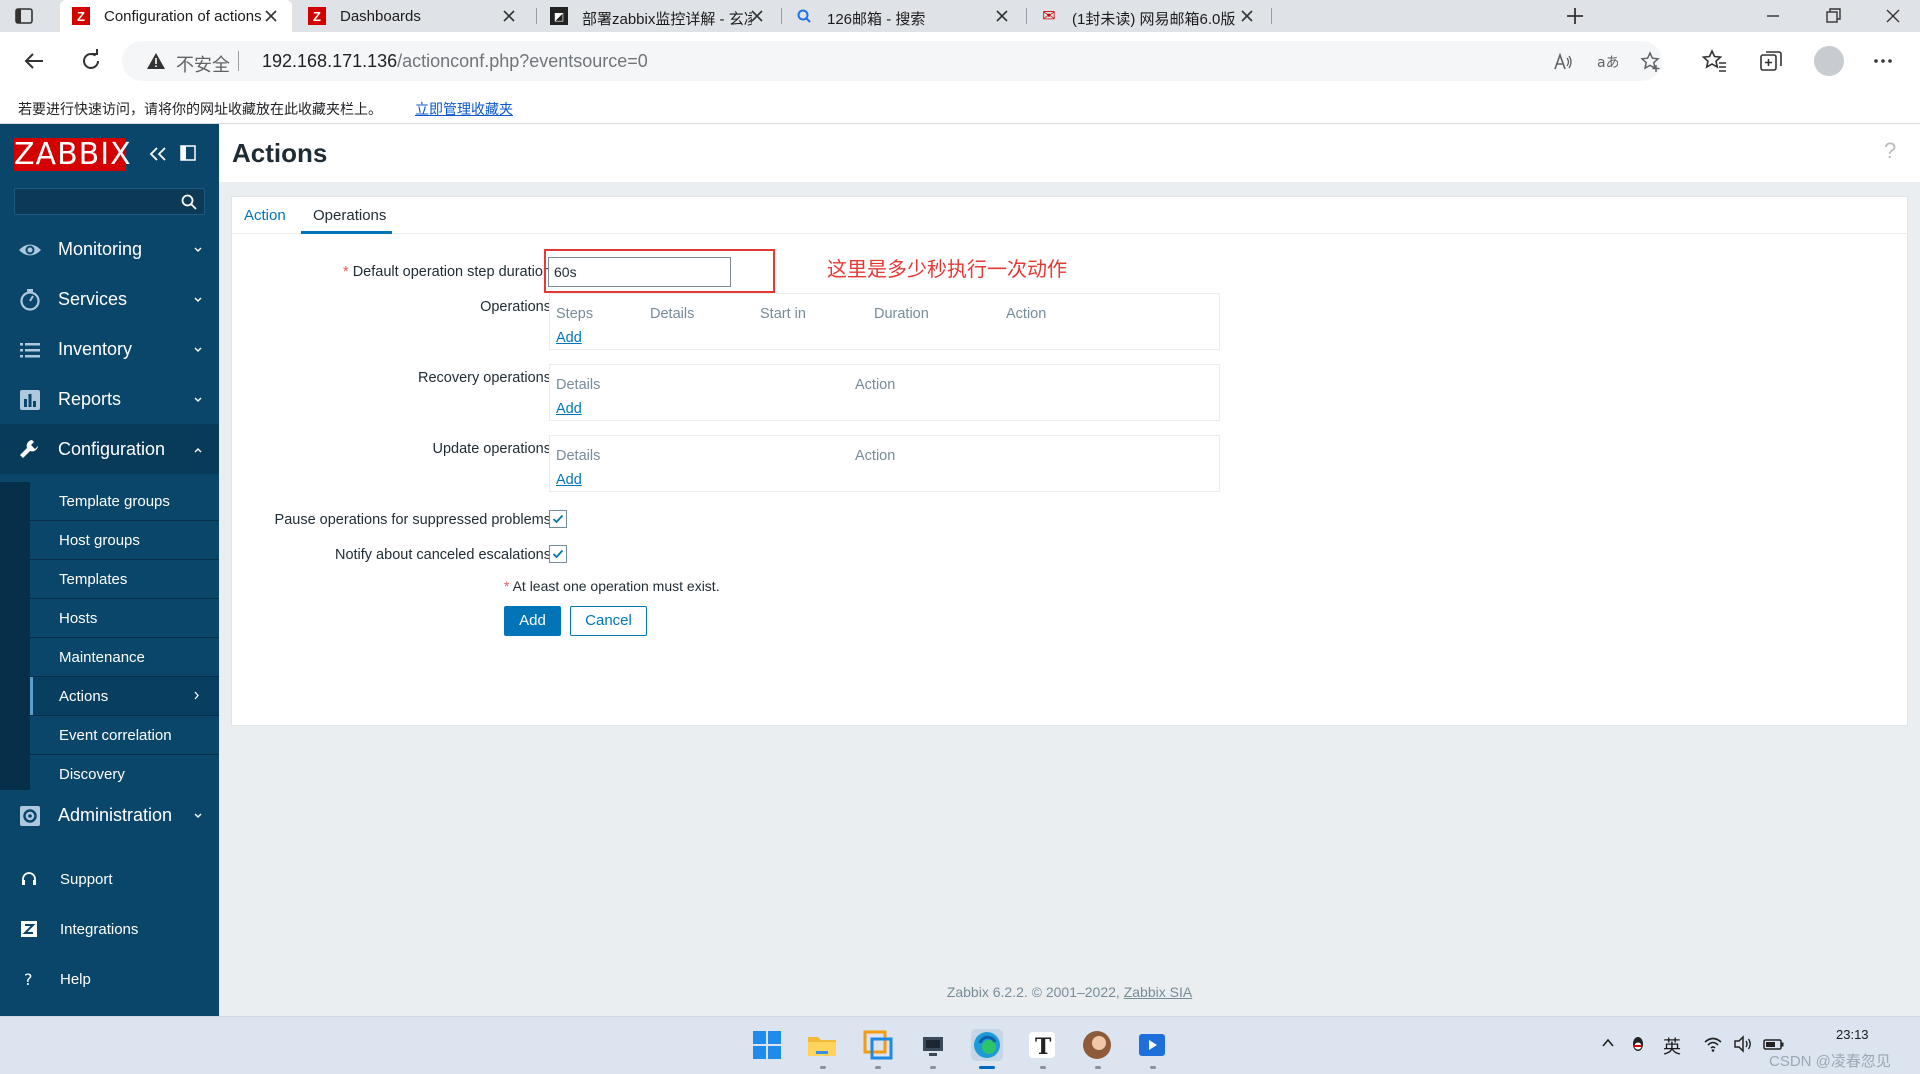 The height and width of the screenshot is (1074, 1920). I want to click on browser-tab-dashboards: Z Dashboards, so click(413, 16).